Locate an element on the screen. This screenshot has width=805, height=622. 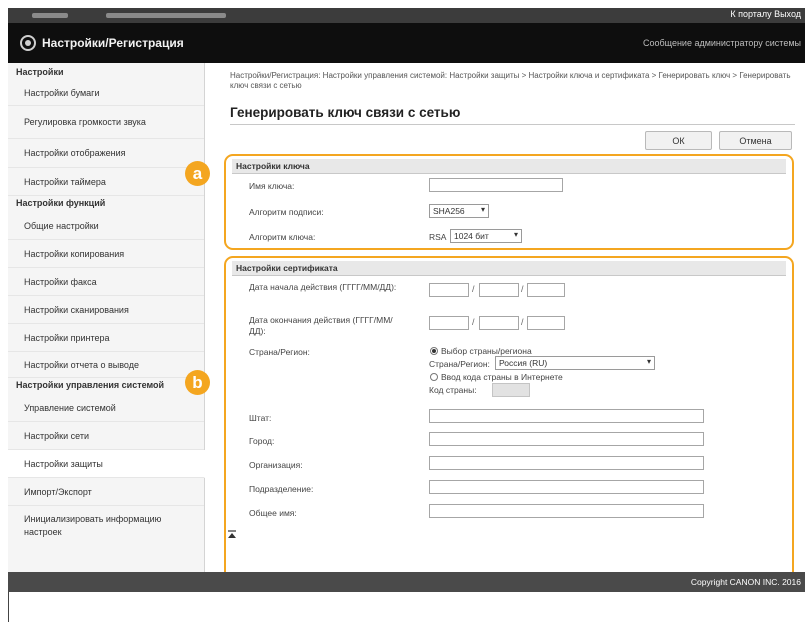
key-length-select: 1024 бит ▾ is located at coordinates (486, 236).